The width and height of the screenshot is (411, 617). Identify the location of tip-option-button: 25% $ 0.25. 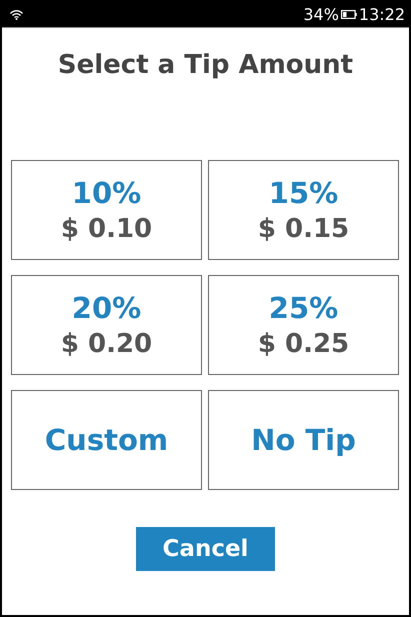
(303, 325).